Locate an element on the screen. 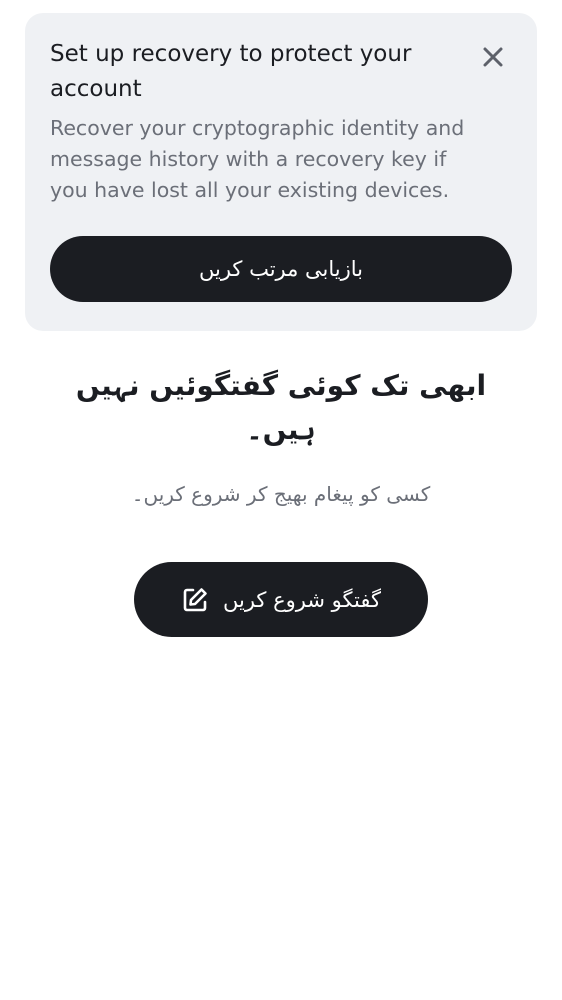 This screenshot has height=1000, width=562. close-banner-button is located at coordinates (493, 57).